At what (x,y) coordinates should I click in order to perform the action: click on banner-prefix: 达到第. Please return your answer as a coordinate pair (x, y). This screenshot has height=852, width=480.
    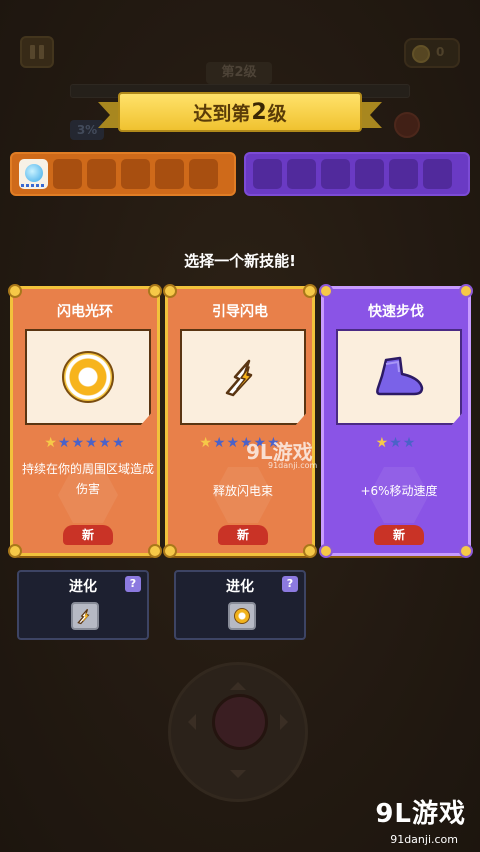
    Looking at the image, I should click on (222, 113).